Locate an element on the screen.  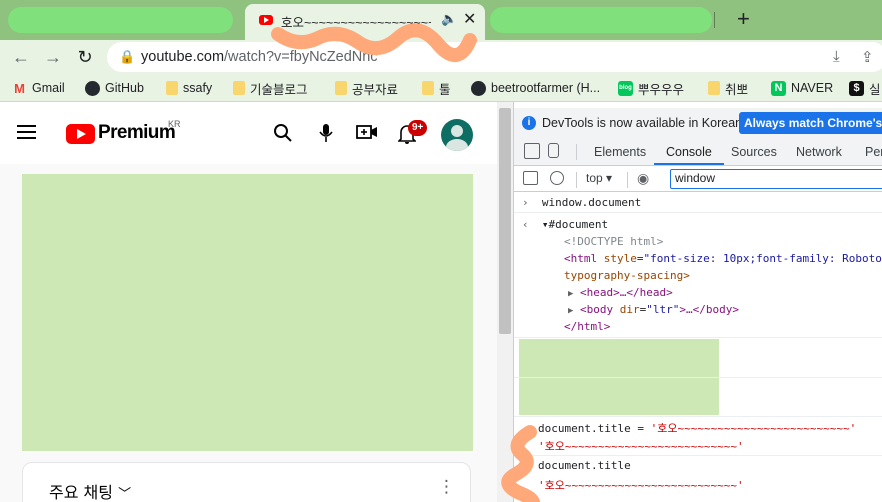
head-tag: <head>…</head> is located at coordinates (626, 292).